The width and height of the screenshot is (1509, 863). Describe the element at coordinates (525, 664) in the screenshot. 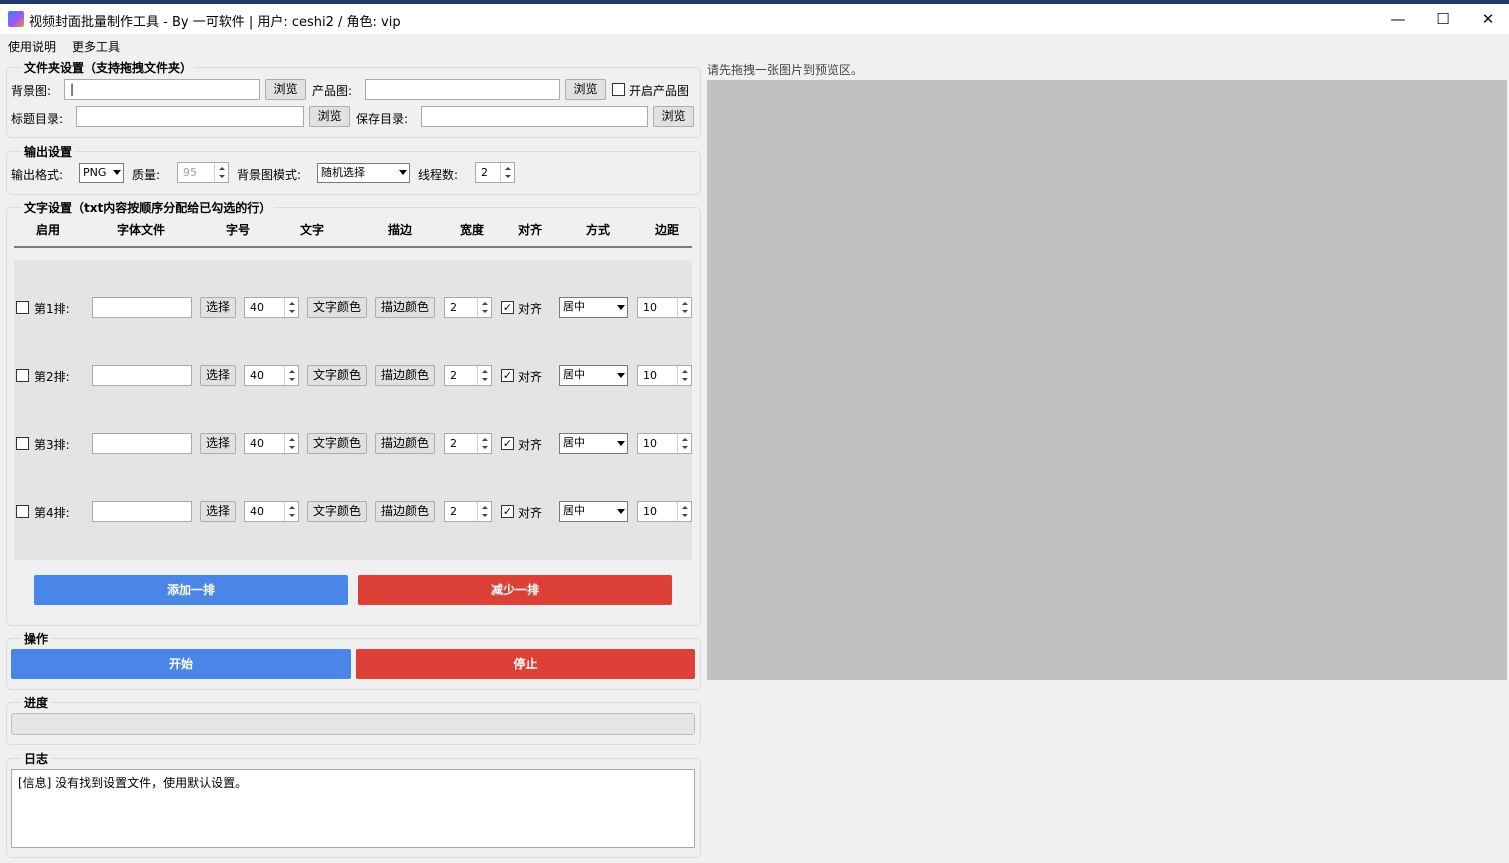

I see `stop-button: 停止` at that location.